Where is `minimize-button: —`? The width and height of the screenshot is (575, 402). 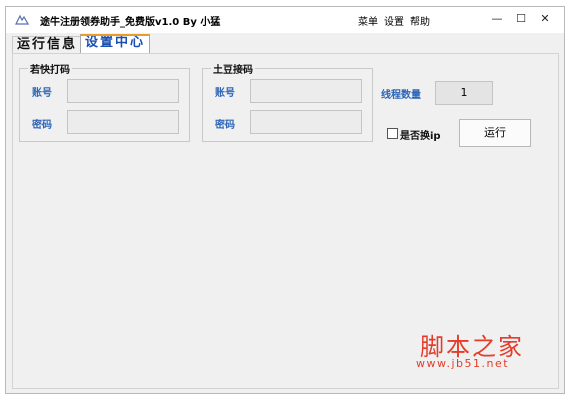 minimize-button: — is located at coordinates (497, 19).